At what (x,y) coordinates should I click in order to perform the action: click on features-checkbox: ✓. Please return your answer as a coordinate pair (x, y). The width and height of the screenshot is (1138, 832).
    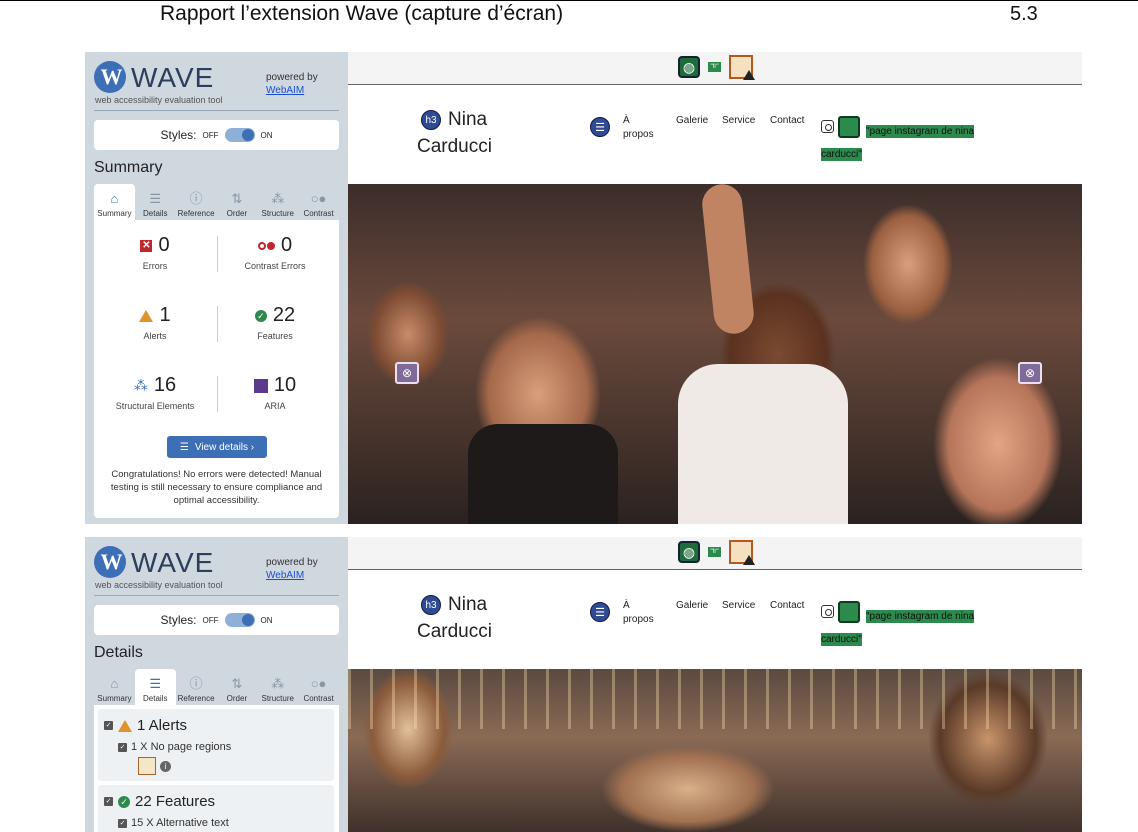
    Looking at the image, I should click on (108, 801).